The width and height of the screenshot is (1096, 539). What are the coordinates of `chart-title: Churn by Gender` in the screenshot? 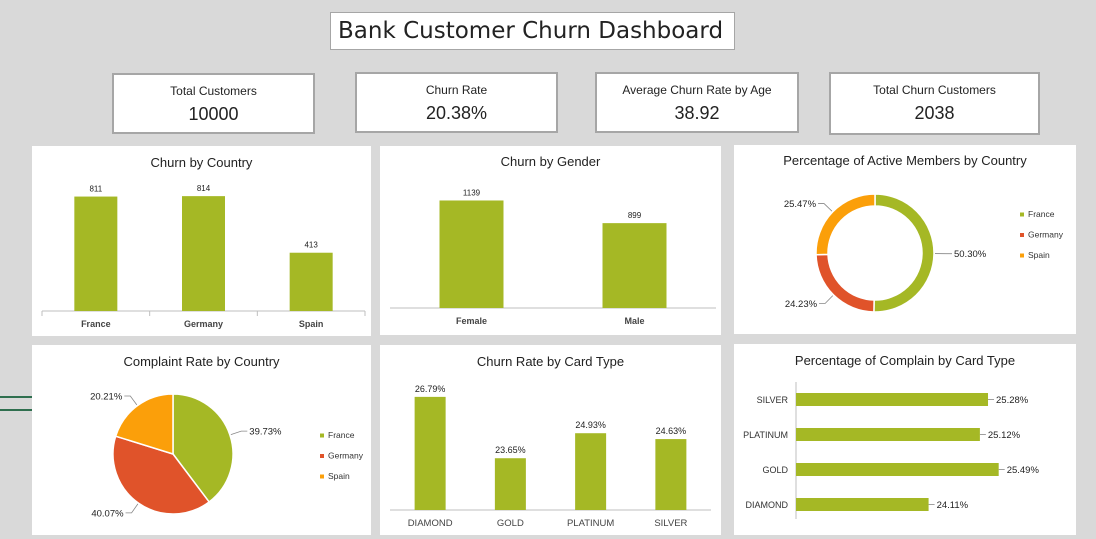 It's located at (551, 161).